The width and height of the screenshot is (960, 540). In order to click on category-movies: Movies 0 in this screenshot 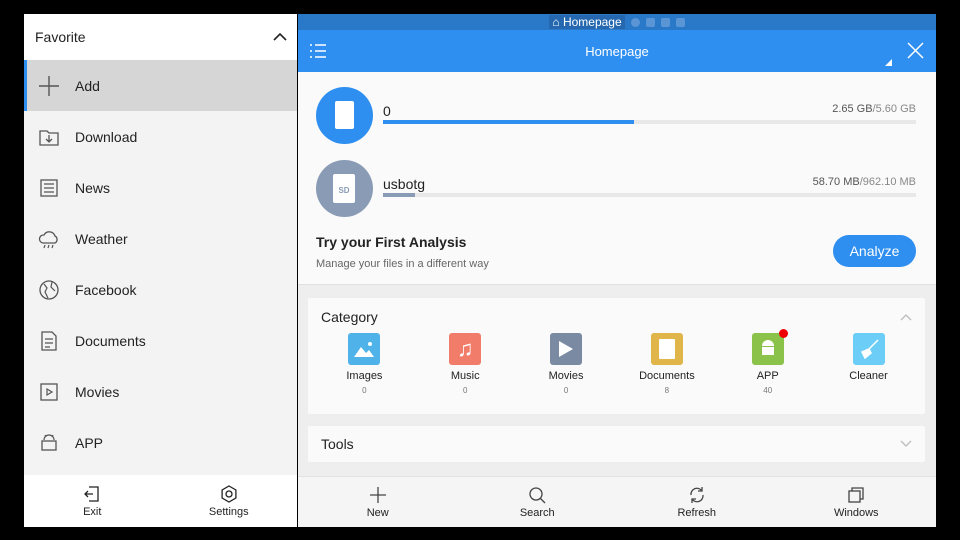, I will do `click(566, 364)`.